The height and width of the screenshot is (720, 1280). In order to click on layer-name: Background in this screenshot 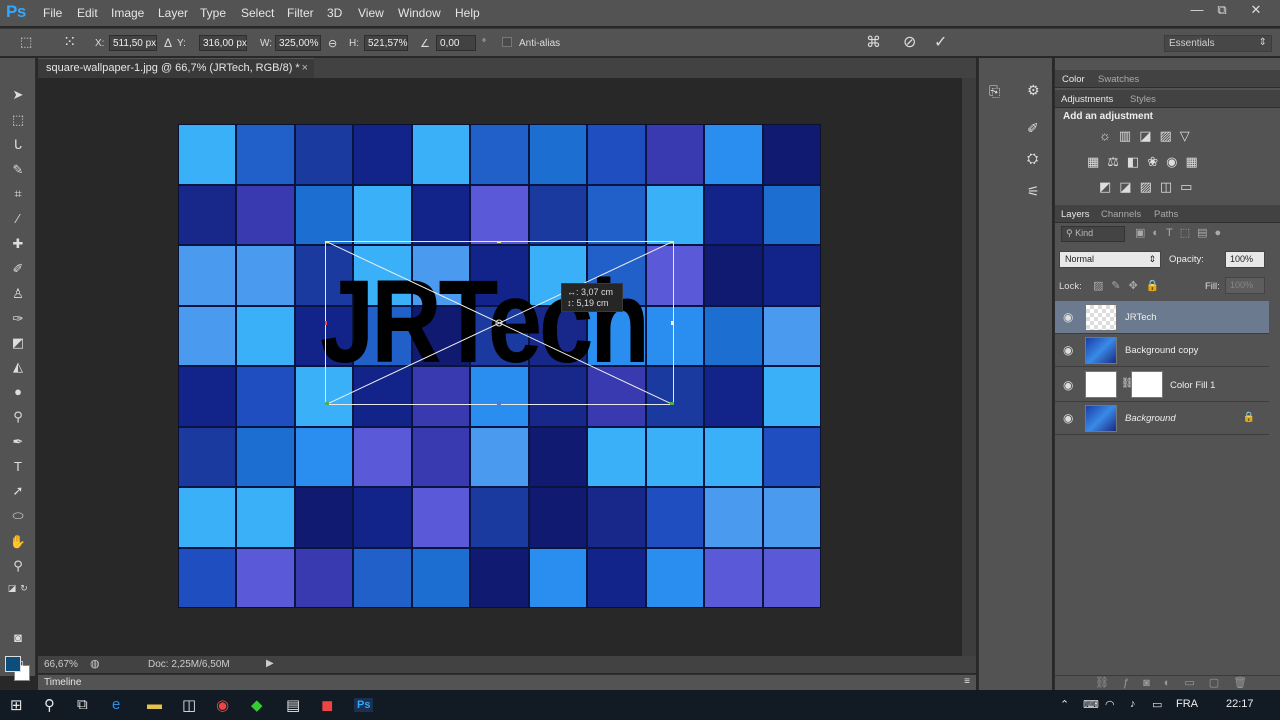, I will do `click(1150, 418)`.